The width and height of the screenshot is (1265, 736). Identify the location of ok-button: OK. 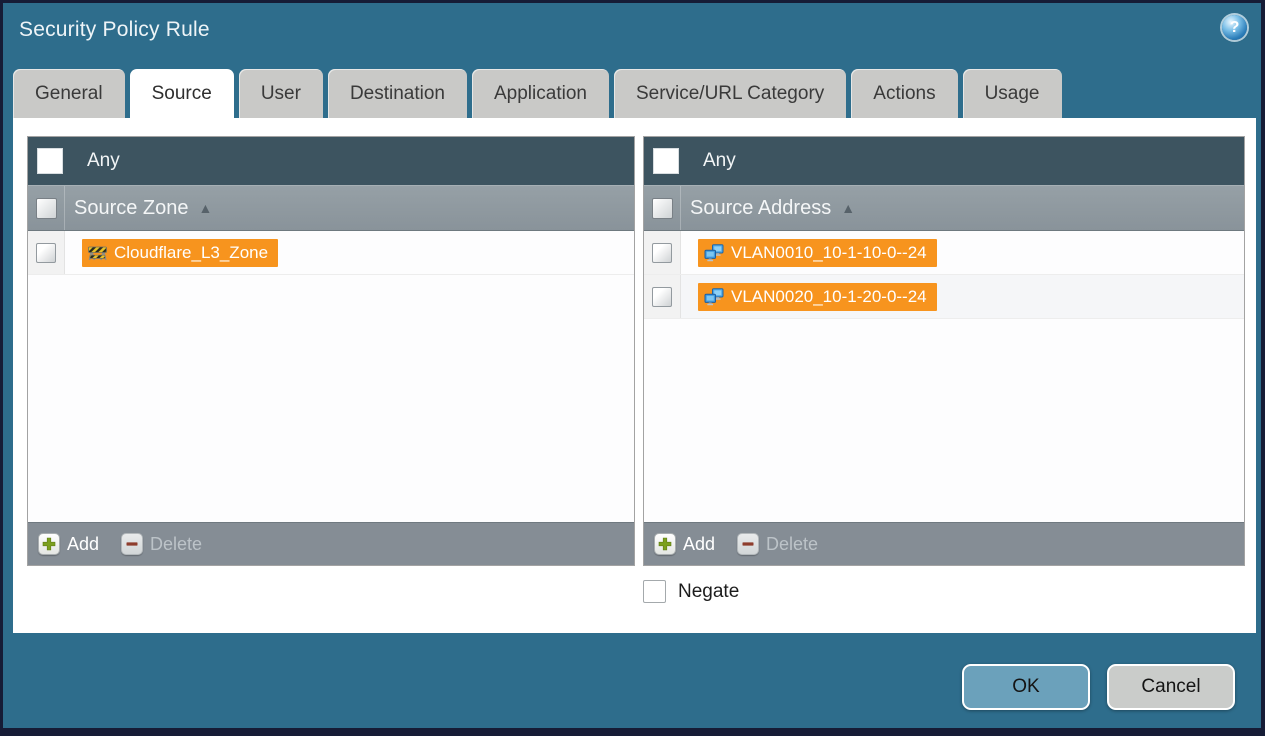
(1026, 687).